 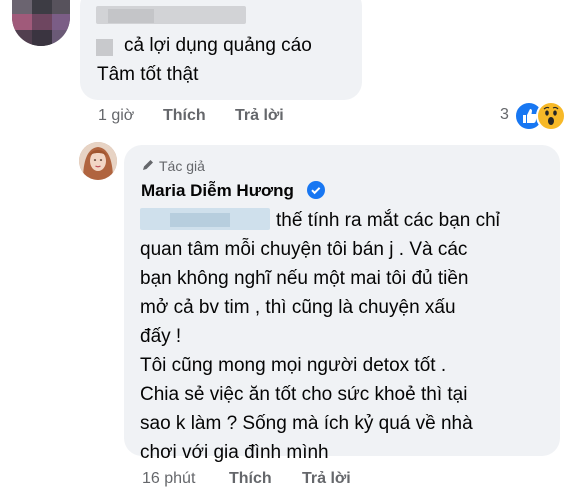 I want to click on wow-icon, so click(x=551, y=116).